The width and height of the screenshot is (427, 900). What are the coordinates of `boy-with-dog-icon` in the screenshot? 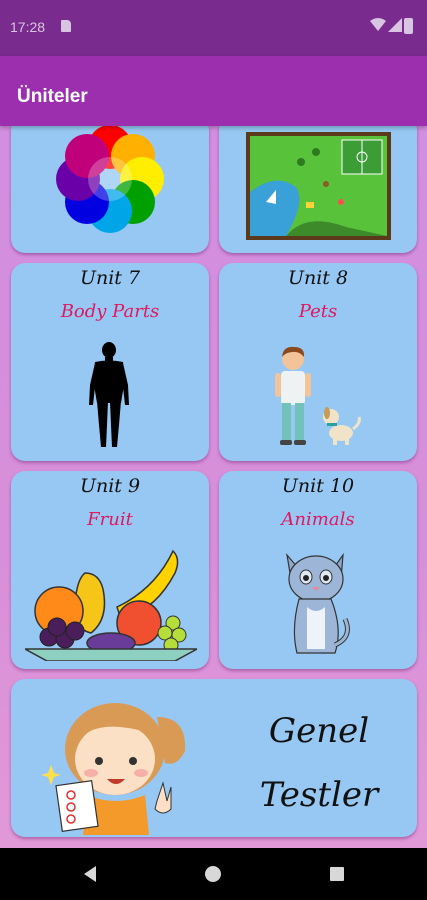 It's located at (318, 395).